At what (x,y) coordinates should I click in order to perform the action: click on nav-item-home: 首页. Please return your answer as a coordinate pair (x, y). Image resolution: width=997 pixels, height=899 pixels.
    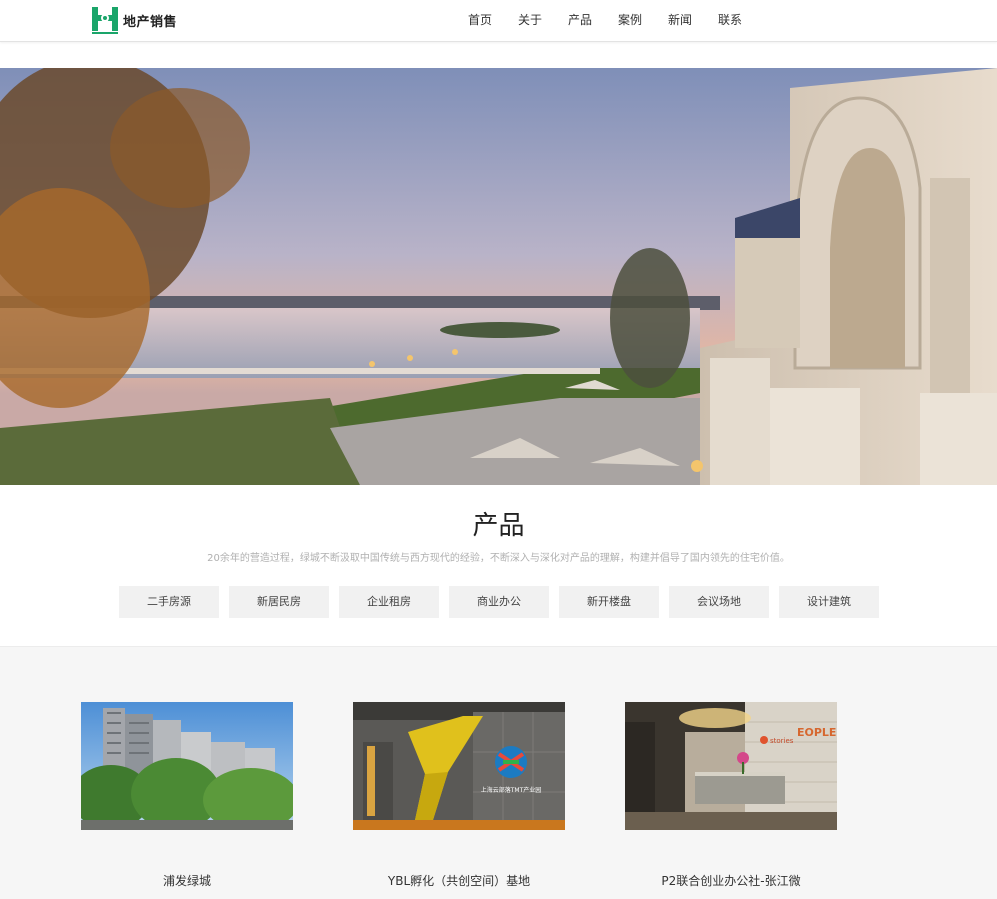
    Looking at the image, I should click on (480, 21).